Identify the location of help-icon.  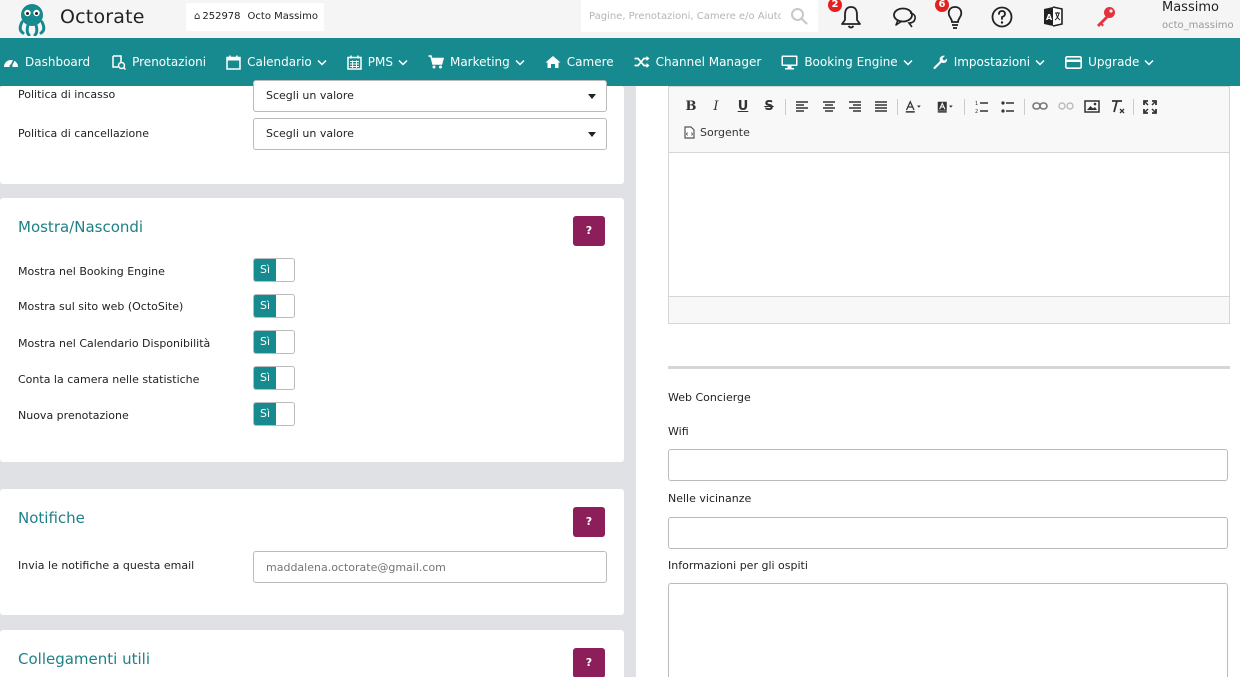
(1002, 17).